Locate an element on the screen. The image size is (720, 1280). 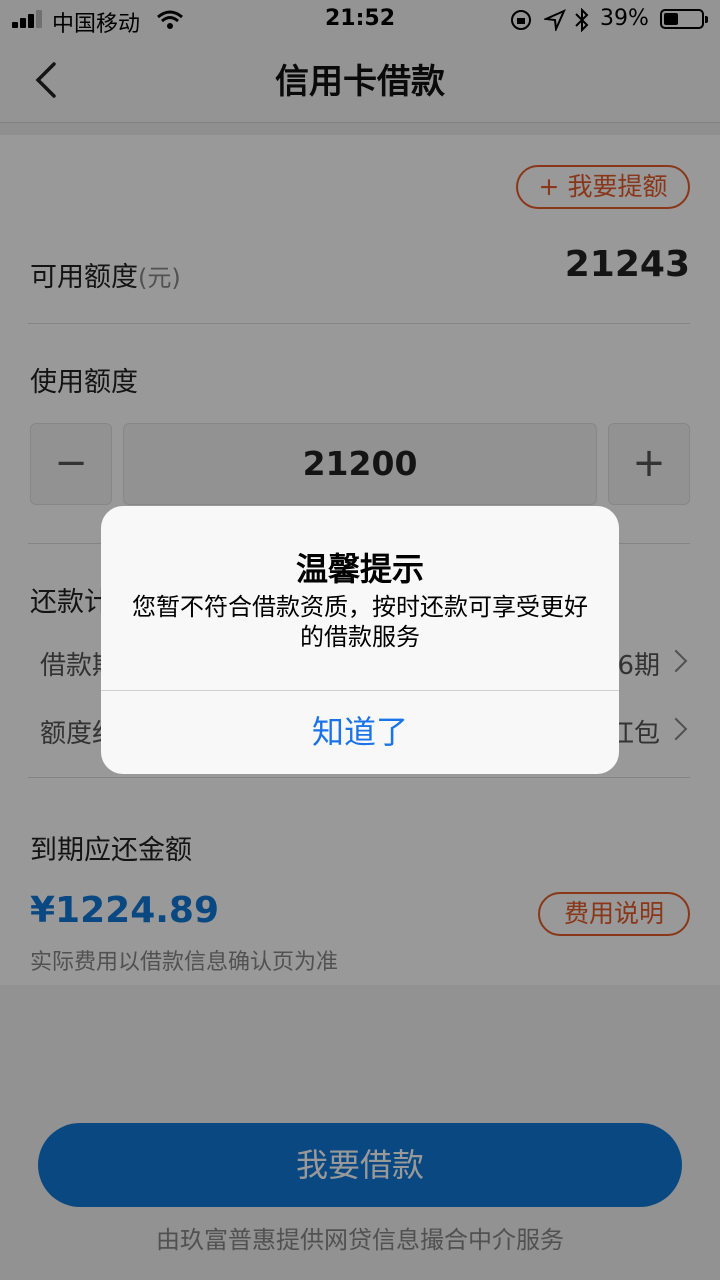
dialog-title: 温馨提示 is located at coordinates (359, 569).